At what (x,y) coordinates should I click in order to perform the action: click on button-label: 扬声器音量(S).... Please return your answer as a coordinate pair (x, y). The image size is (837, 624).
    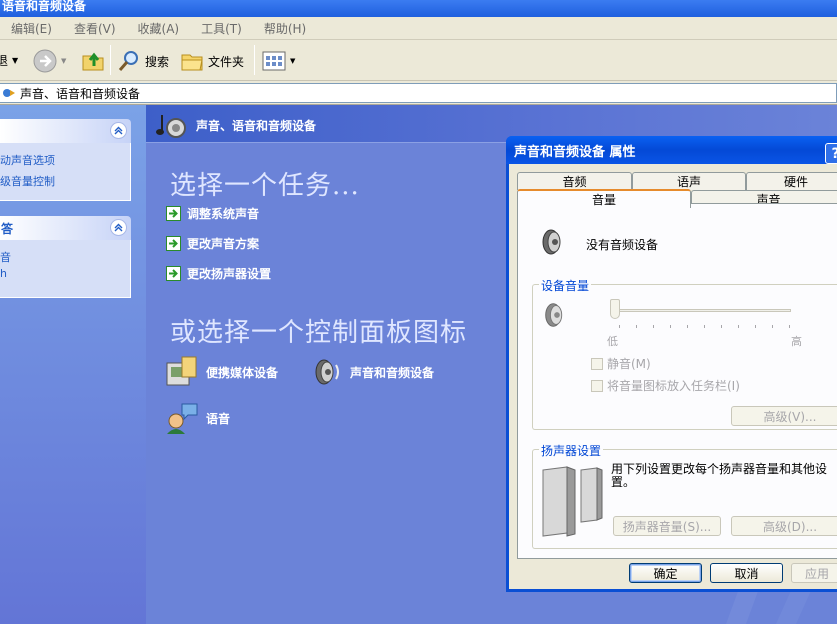
    Looking at the image, I should click on (667, 526).